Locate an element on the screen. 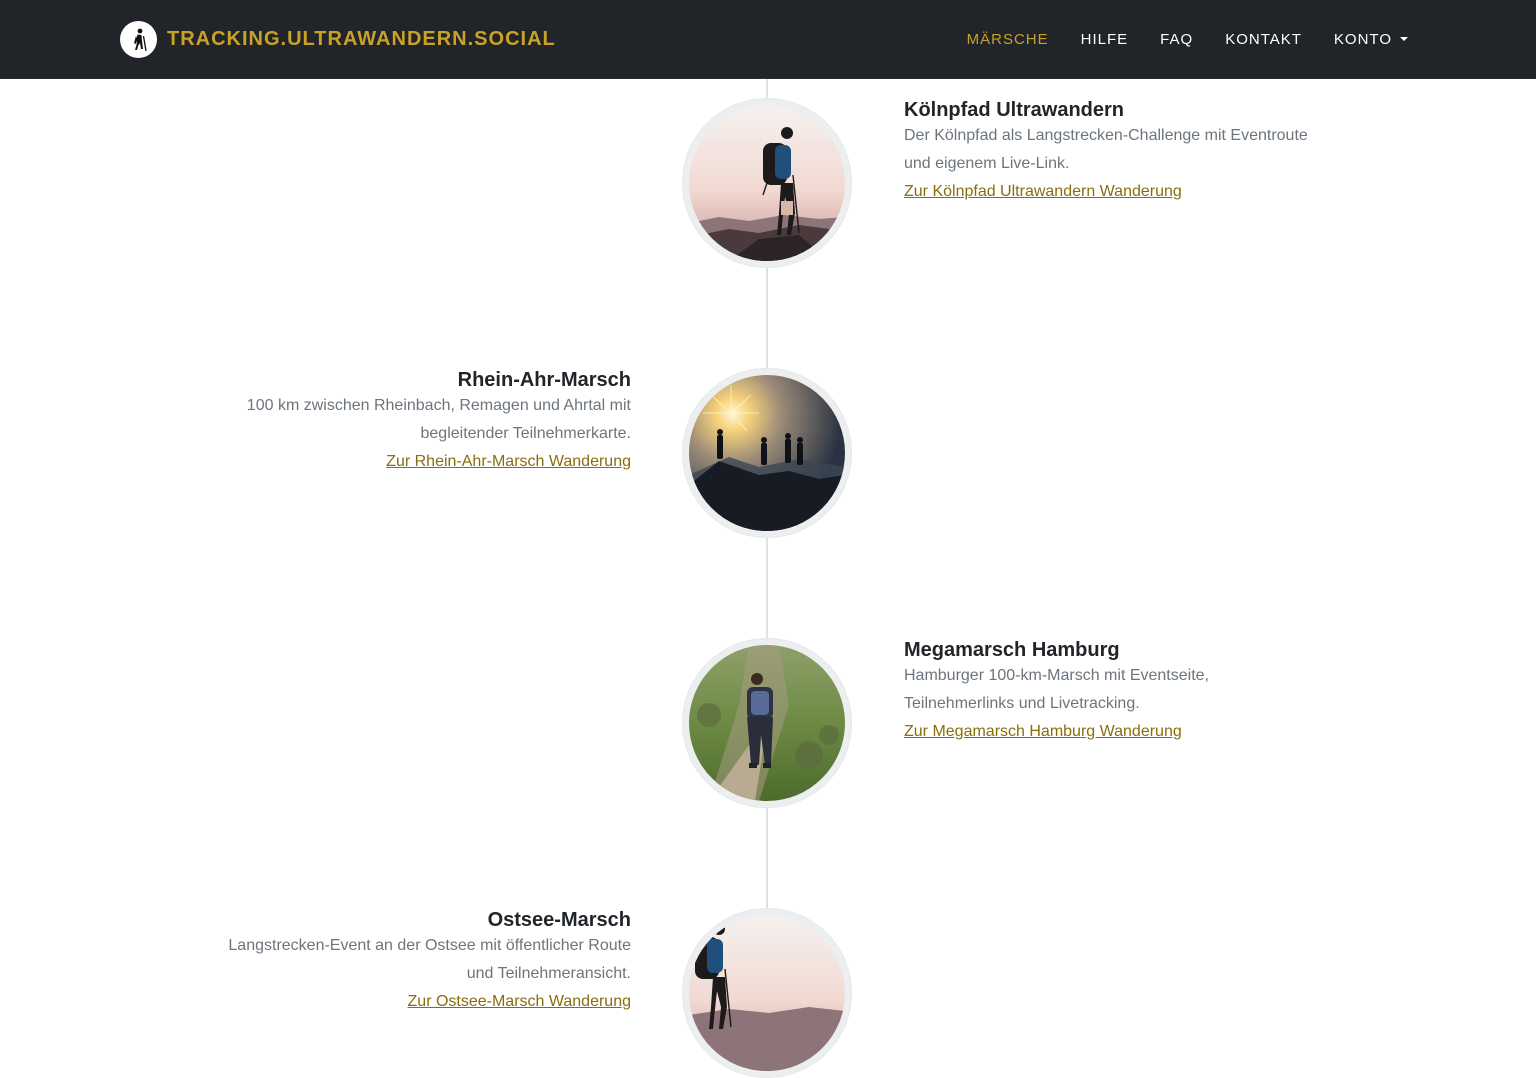 This screenshot has height=1078, width=1536. event-link-ostsee: Zur Ostsee-Marsch Wanderung is located at coordinates (519, 1002).